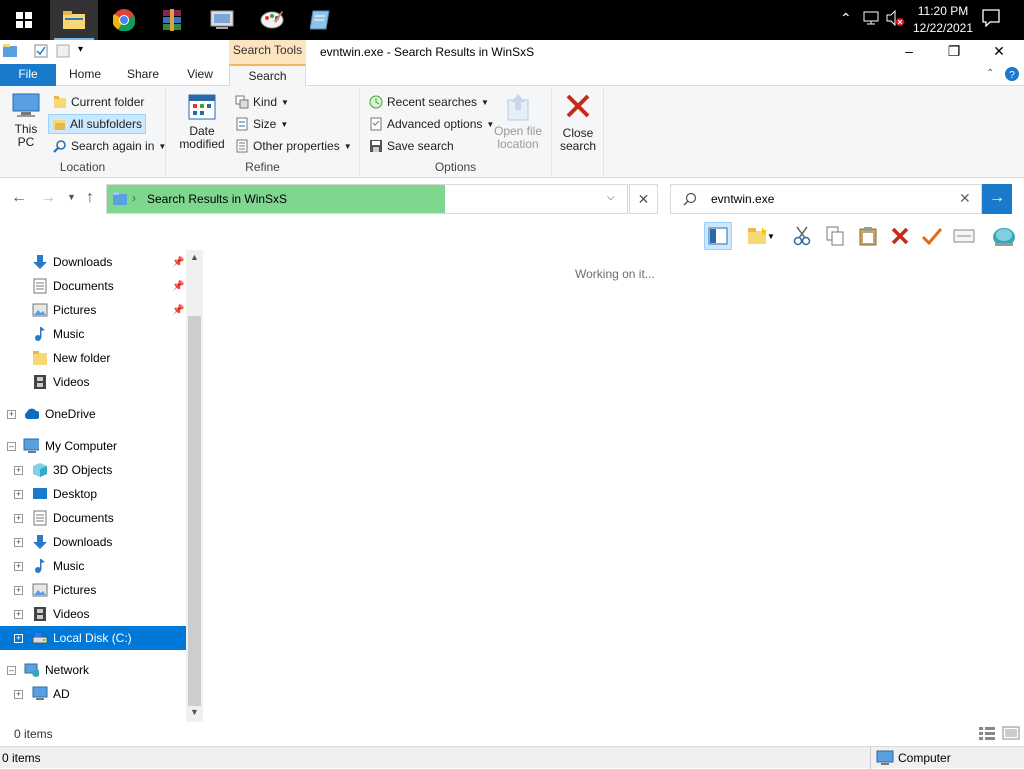 This screenshot has height=769, width=1024. I want to click on shell-globe-icon, so click(1004, 236).